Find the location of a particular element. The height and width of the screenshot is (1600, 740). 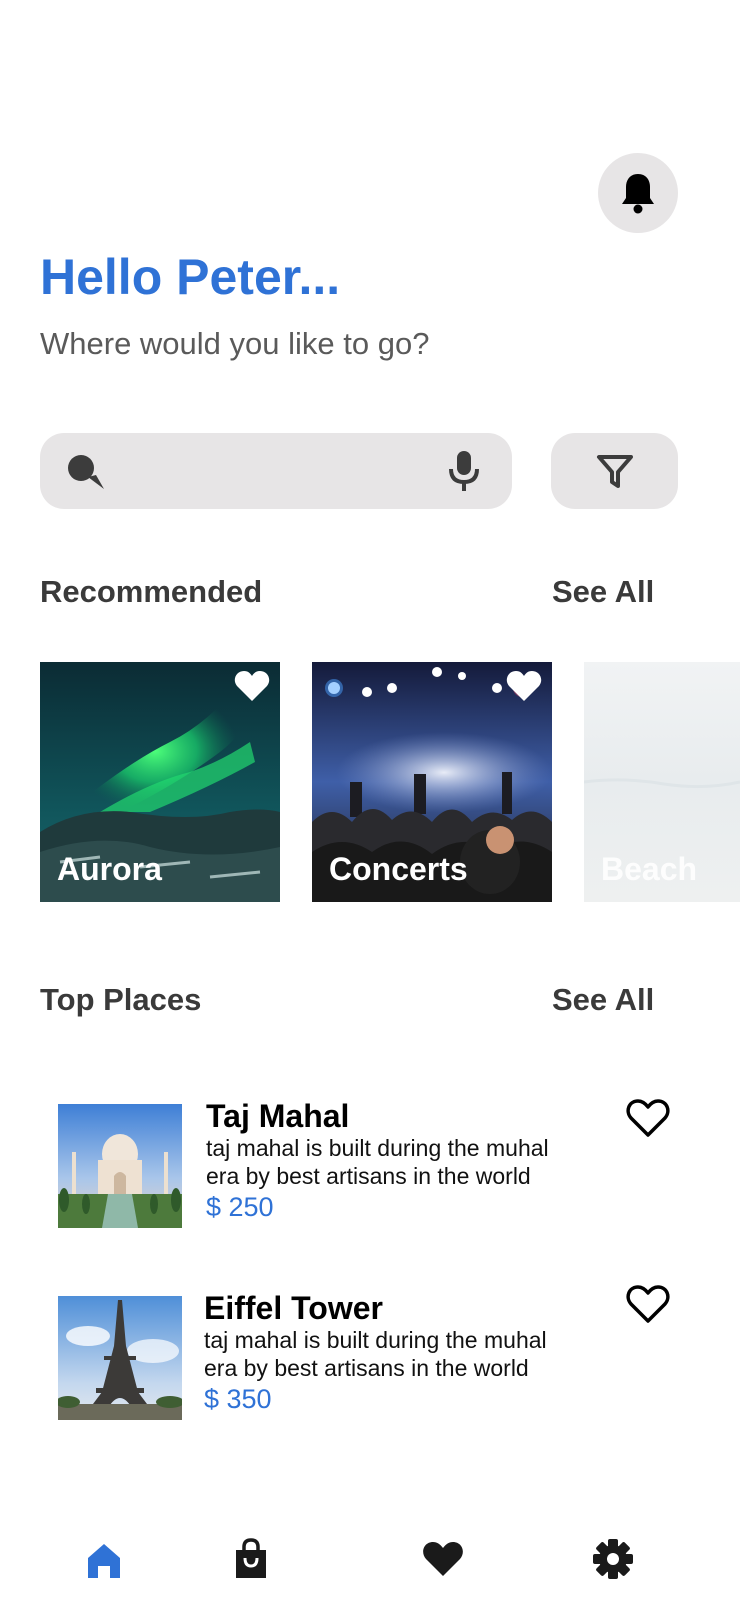

notifications-button is located at coordinates (638, 193).